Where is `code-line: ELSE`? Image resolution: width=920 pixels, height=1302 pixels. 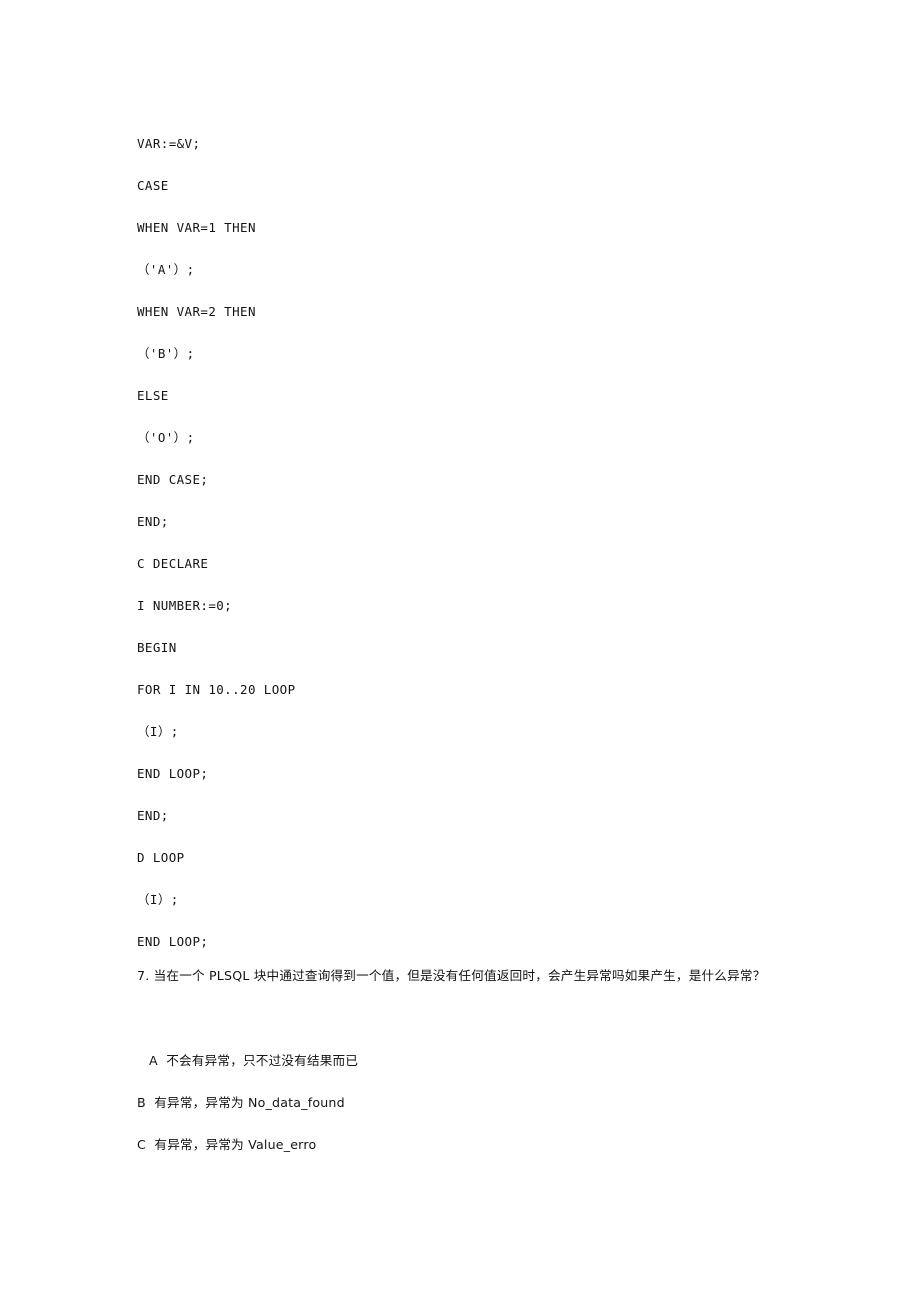
code-line: ELSE is located at coordinates (153, 395).